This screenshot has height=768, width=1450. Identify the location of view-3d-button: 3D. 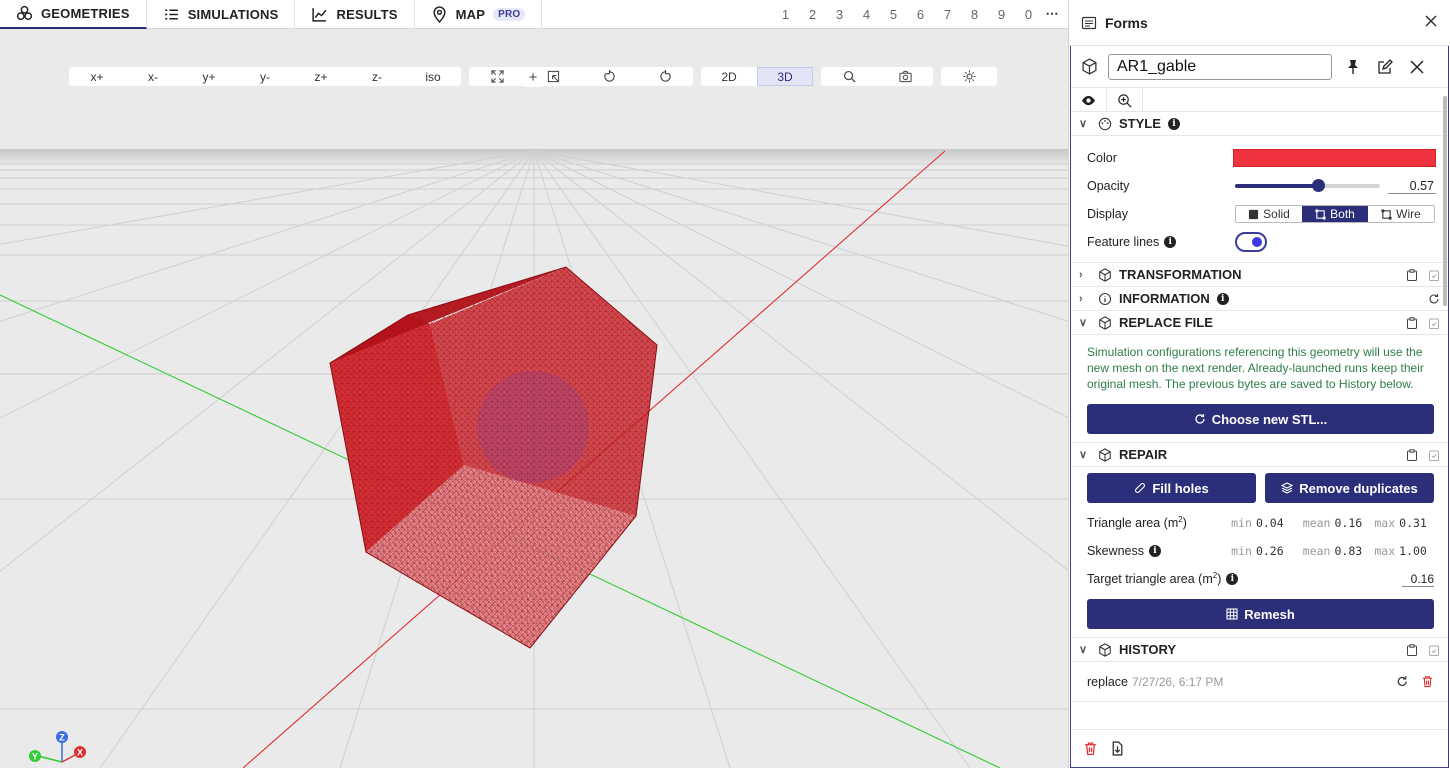
(785, 76).